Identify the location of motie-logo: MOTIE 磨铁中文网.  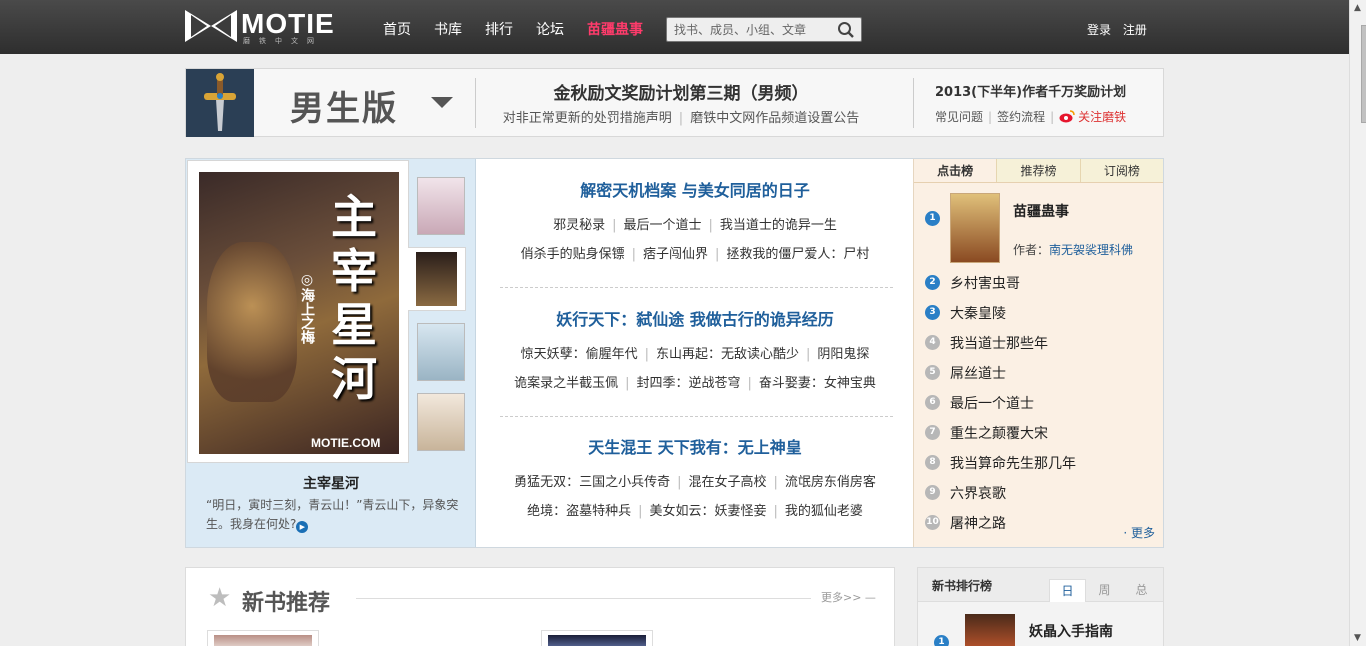
(265, 26).